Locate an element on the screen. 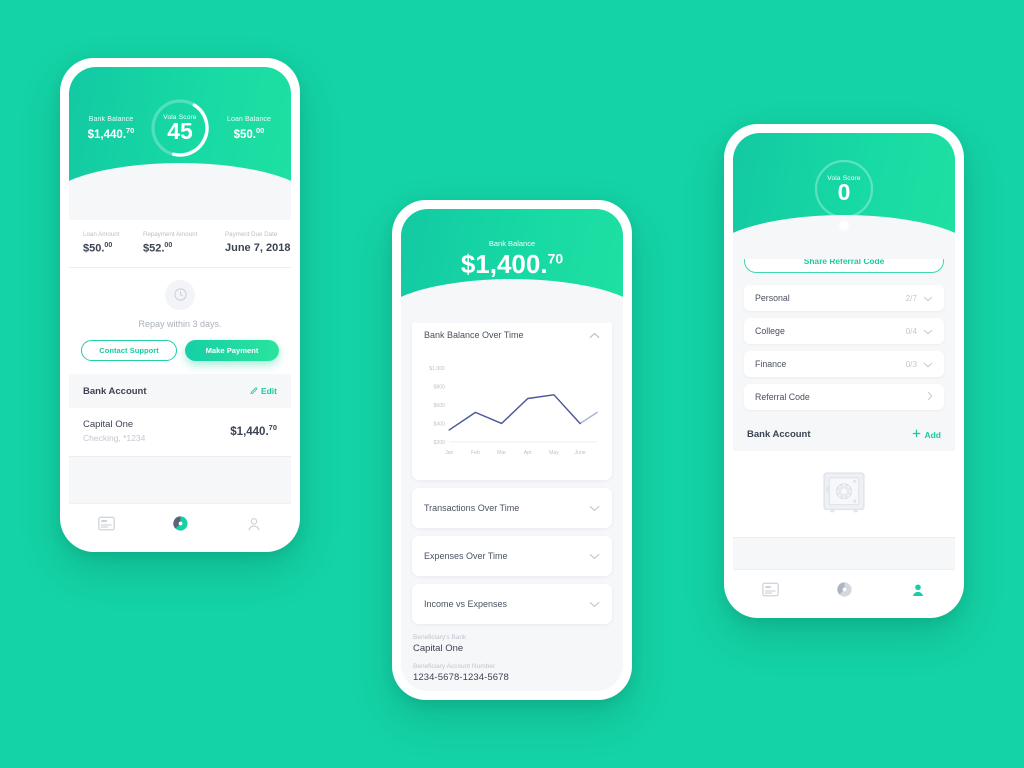 The image size is (1024, 768). accordion-label: Income vs Expenses is located at coordinates (466, 604).